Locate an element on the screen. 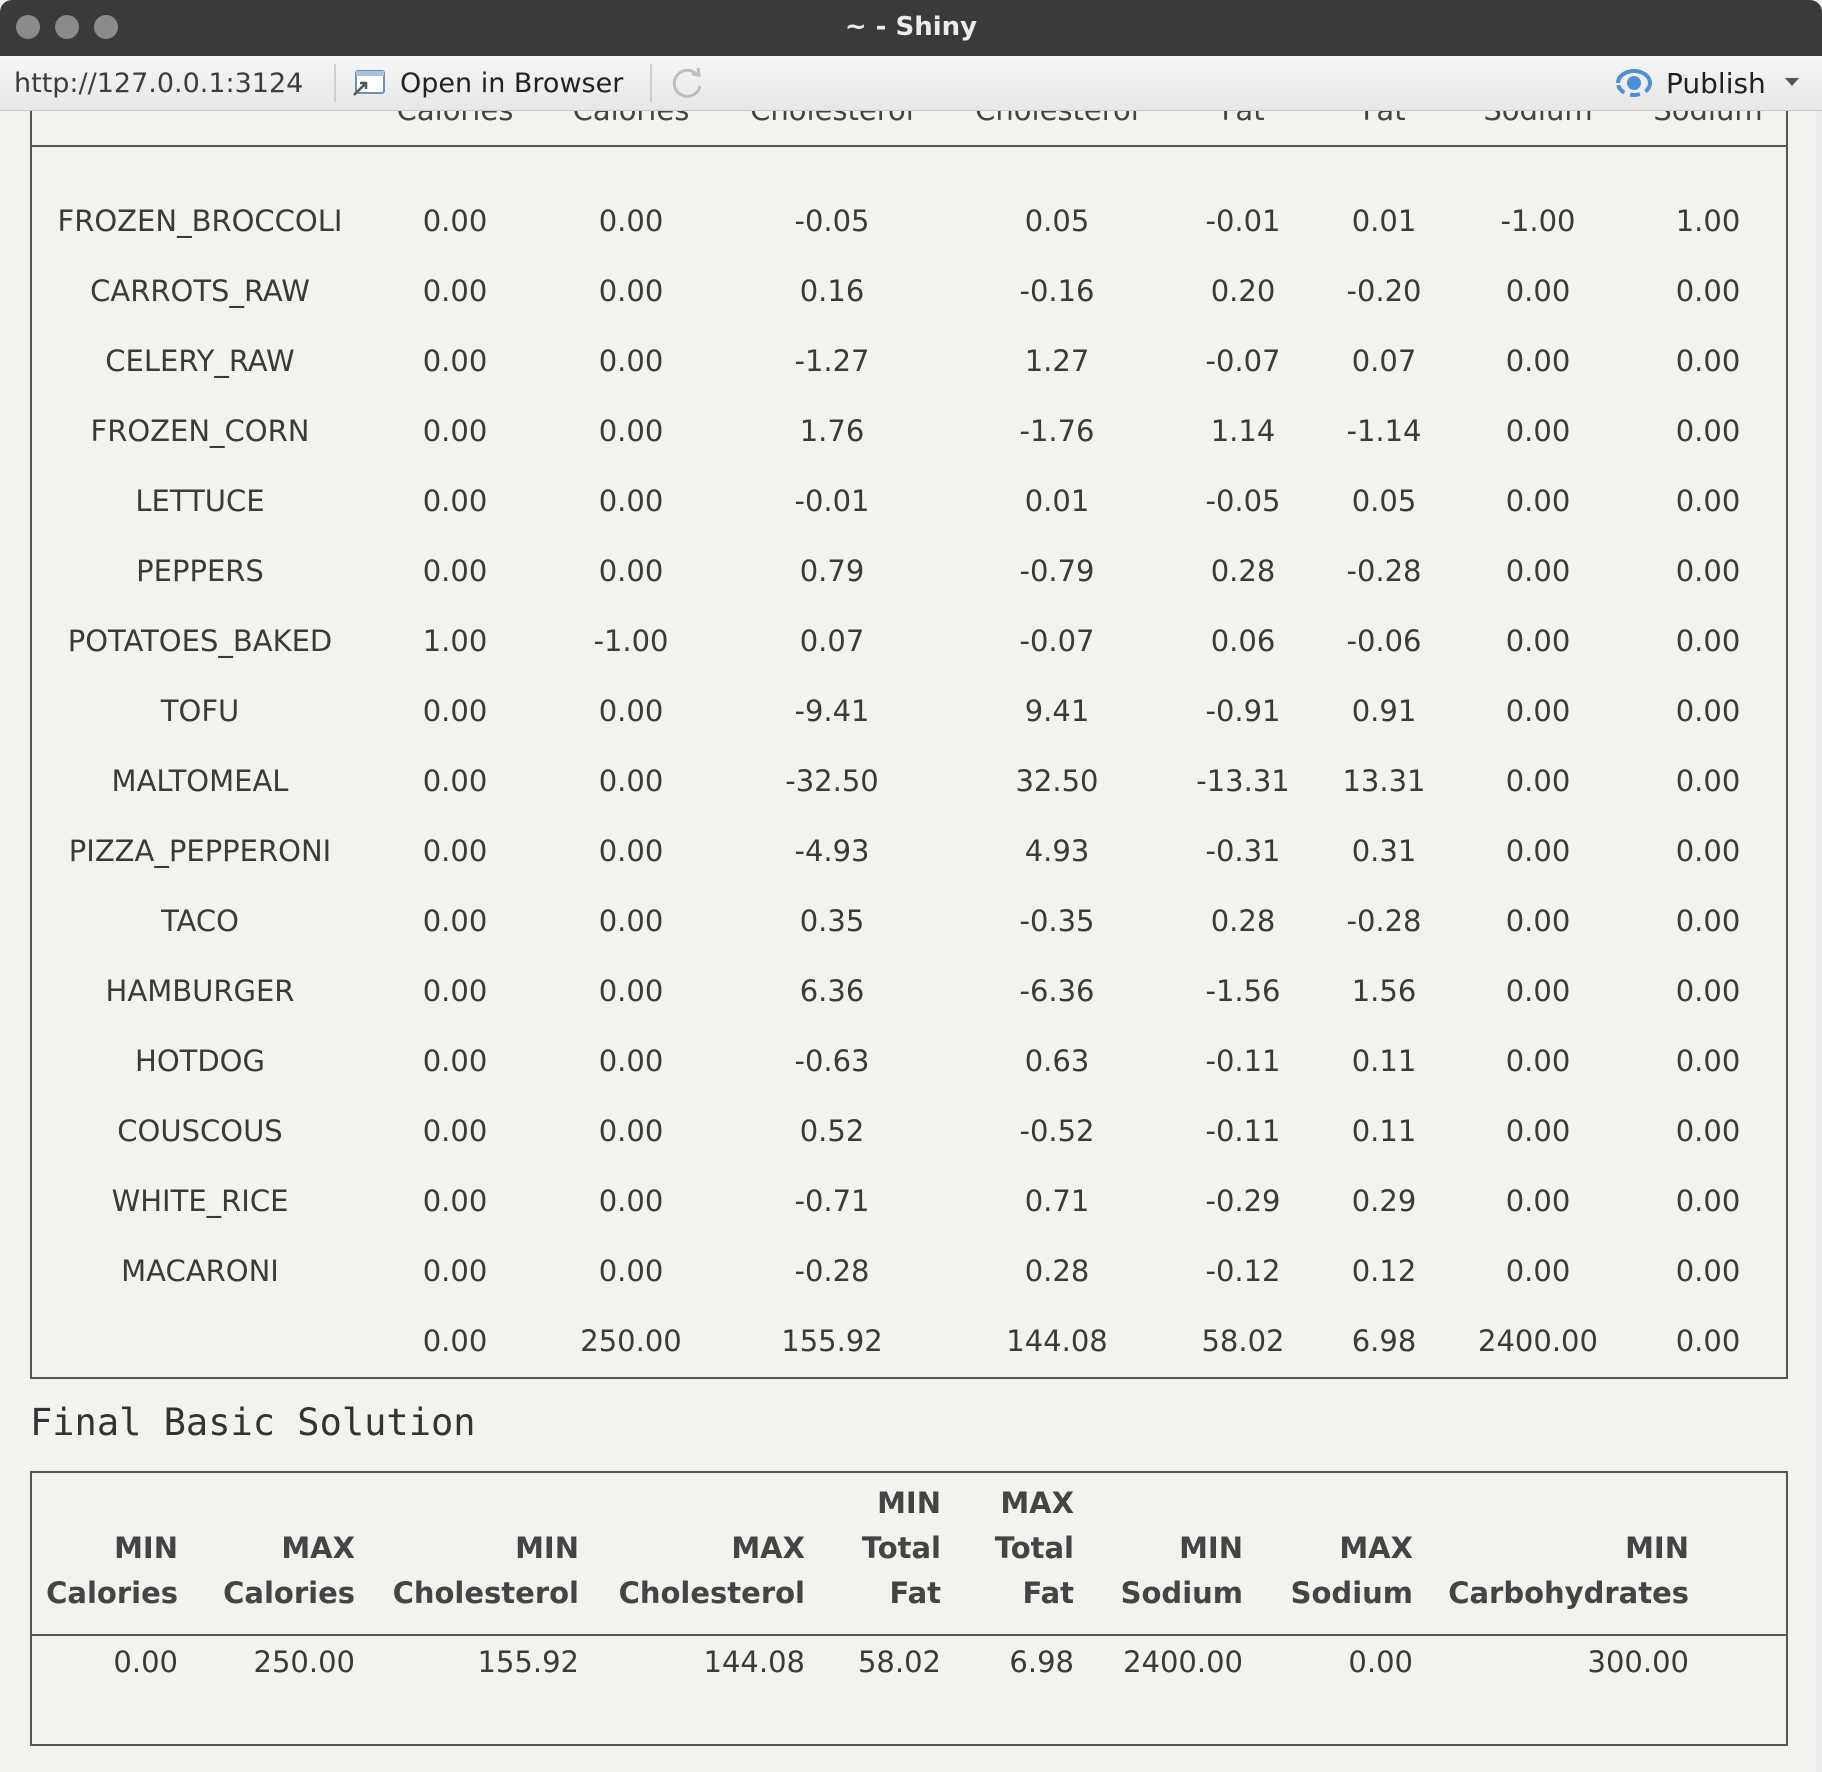  open-in-browser-button: Open in Browser is located at coordinates (487, 83).